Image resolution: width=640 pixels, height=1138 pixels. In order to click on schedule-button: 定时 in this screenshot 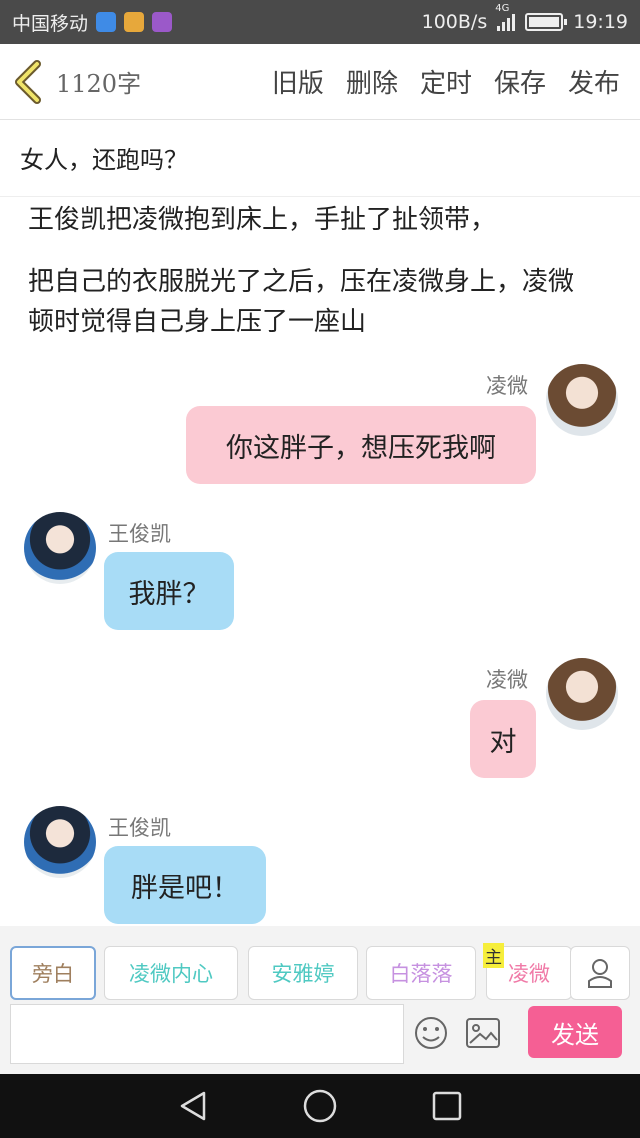, I will do `click(446, 81)`.